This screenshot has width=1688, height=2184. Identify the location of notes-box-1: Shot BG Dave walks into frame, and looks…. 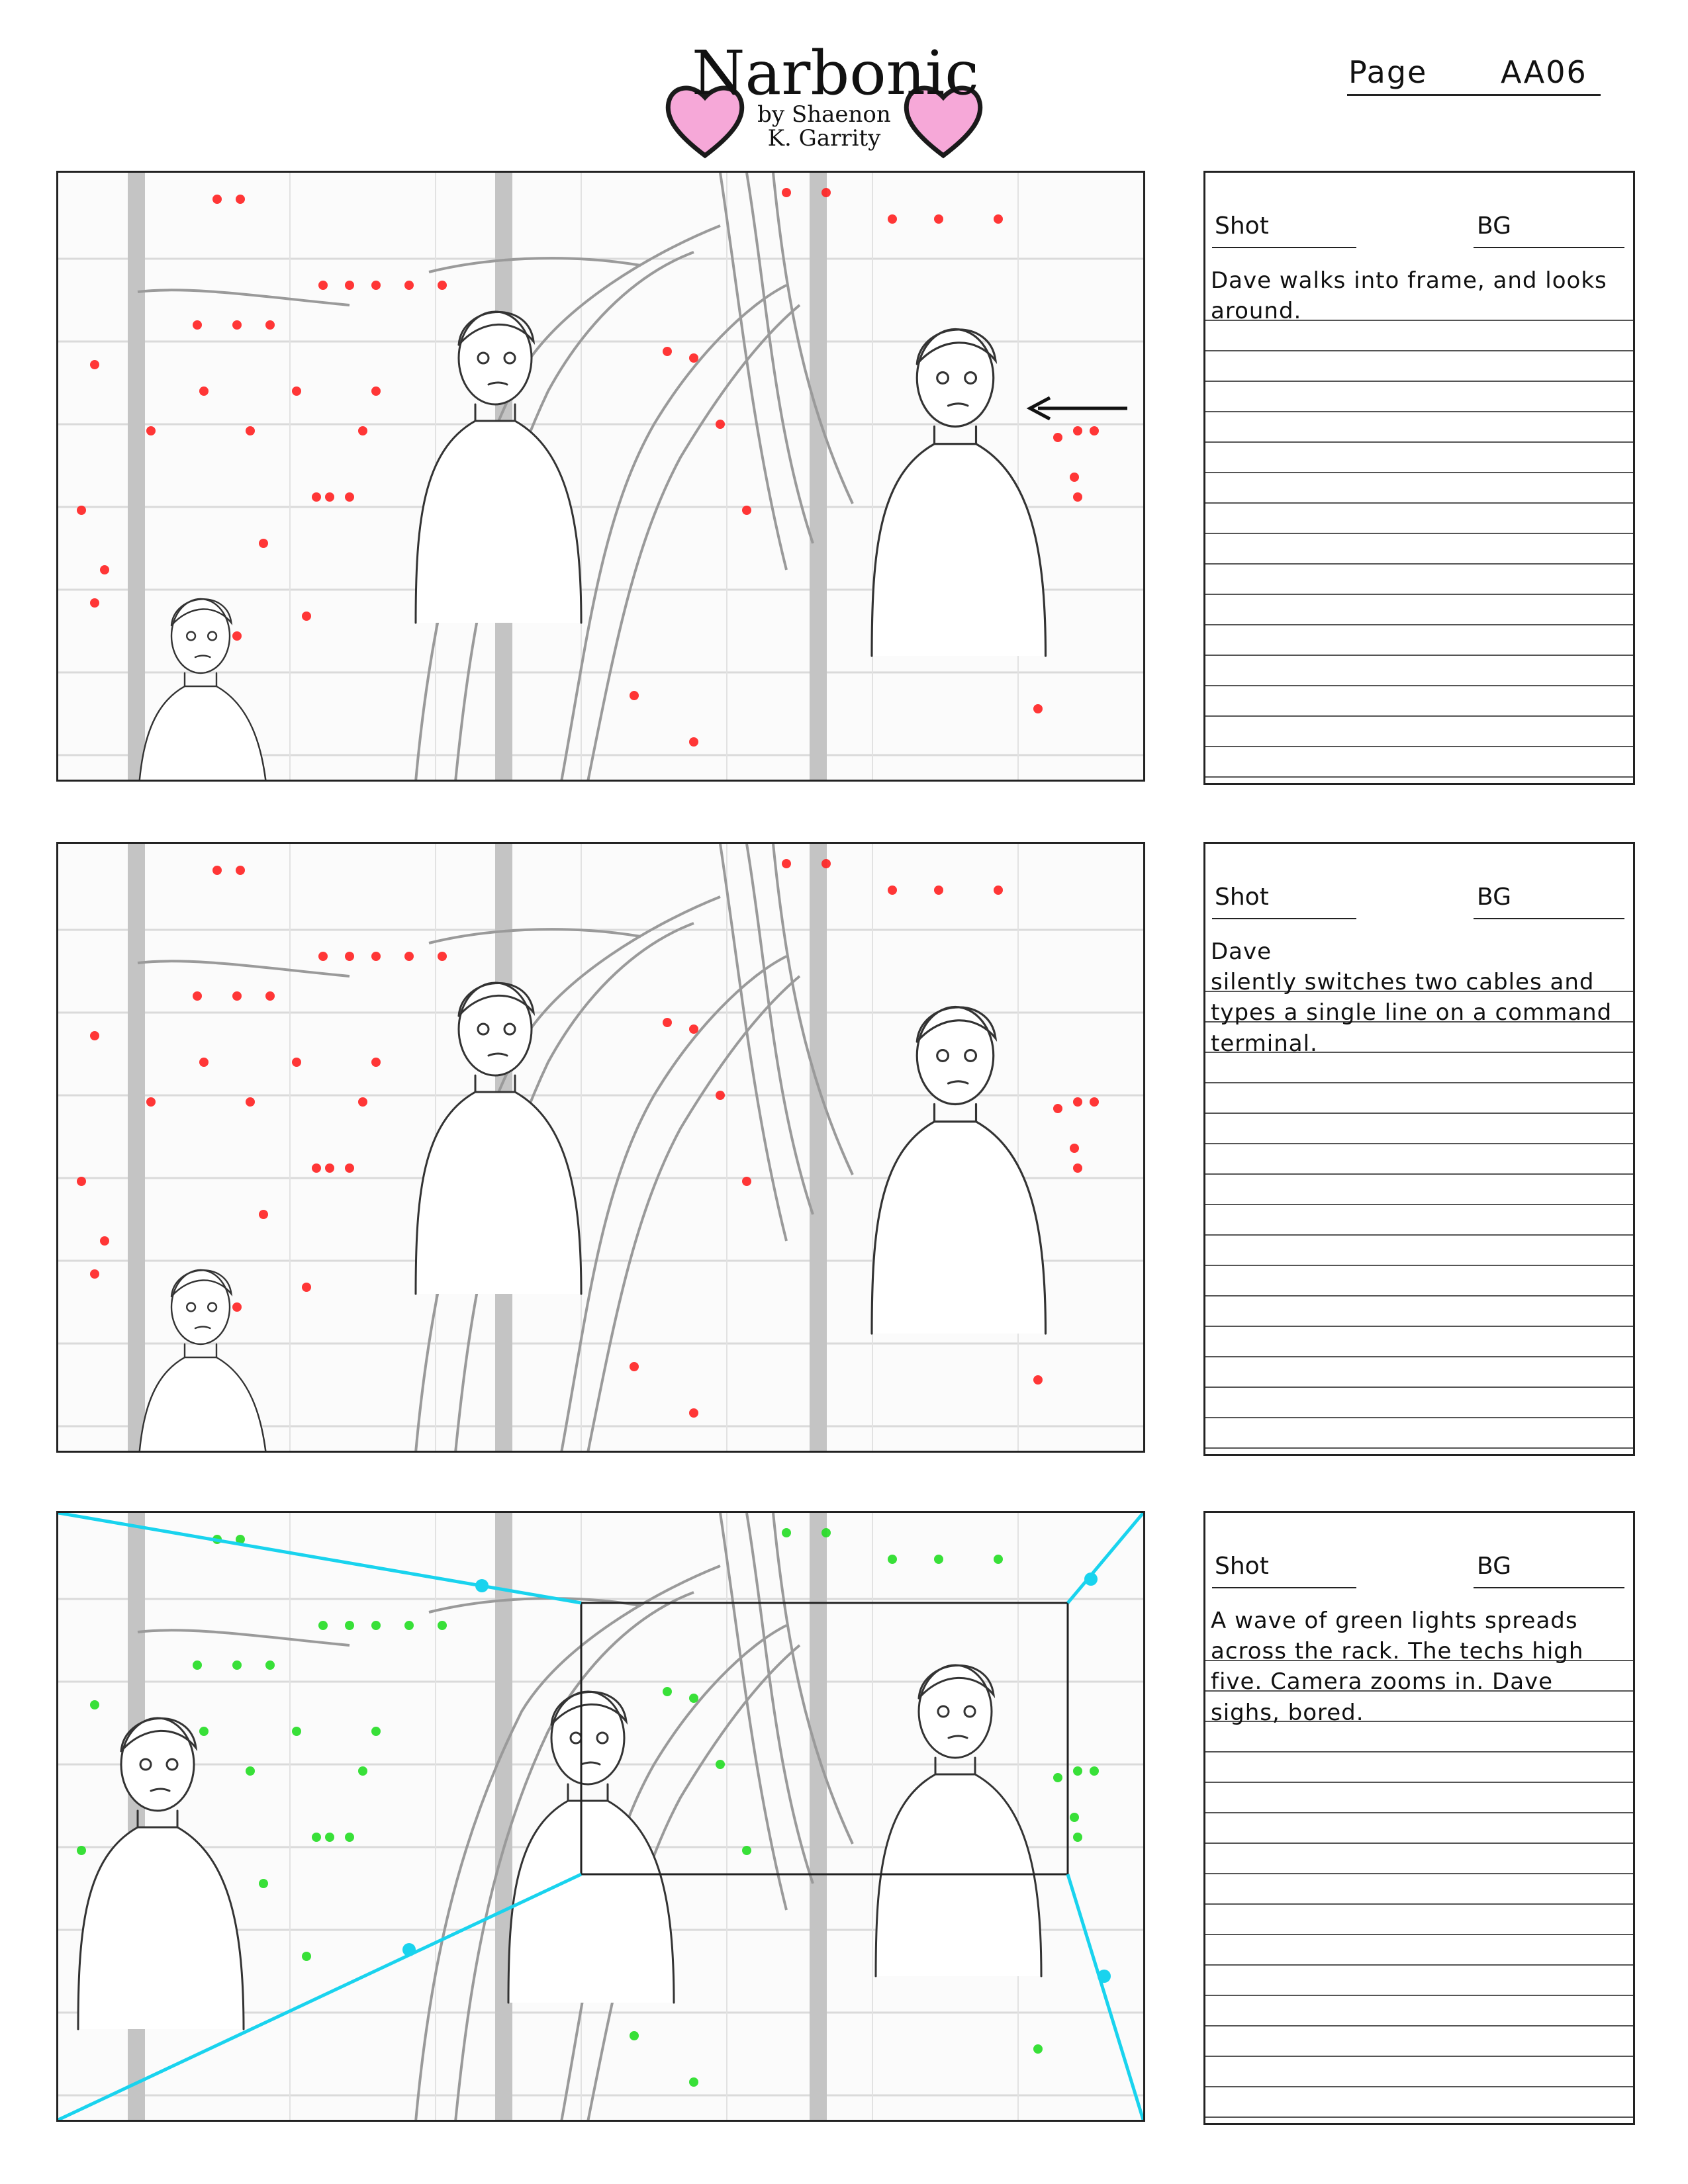
(1419, 478).